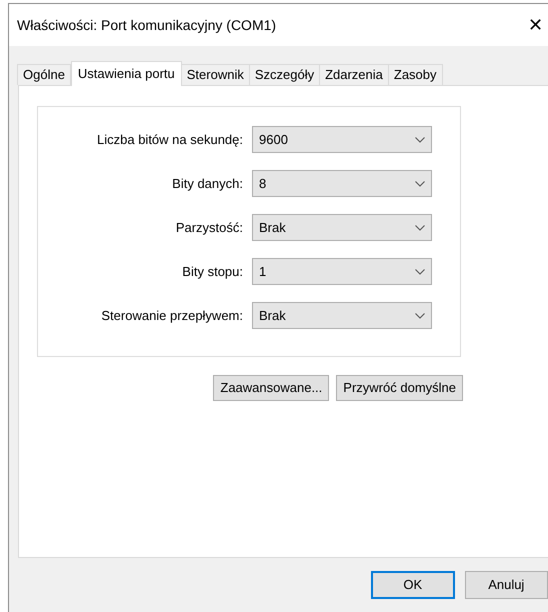 Image resolution: width=548 pixels, height=612 pixels. What do you see at coordinates (506, 585) in the screenshot?
I see `dialog-button: Anuluj` at bounding box center [506, 585].